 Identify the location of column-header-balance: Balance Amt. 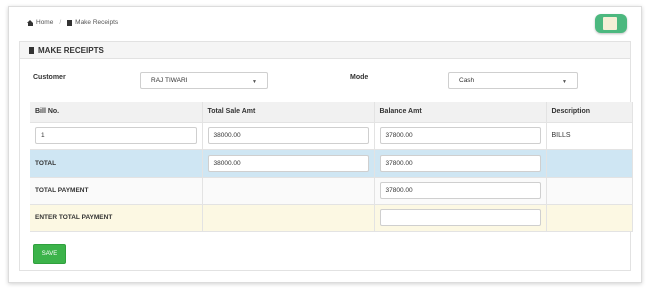
(460, 112).